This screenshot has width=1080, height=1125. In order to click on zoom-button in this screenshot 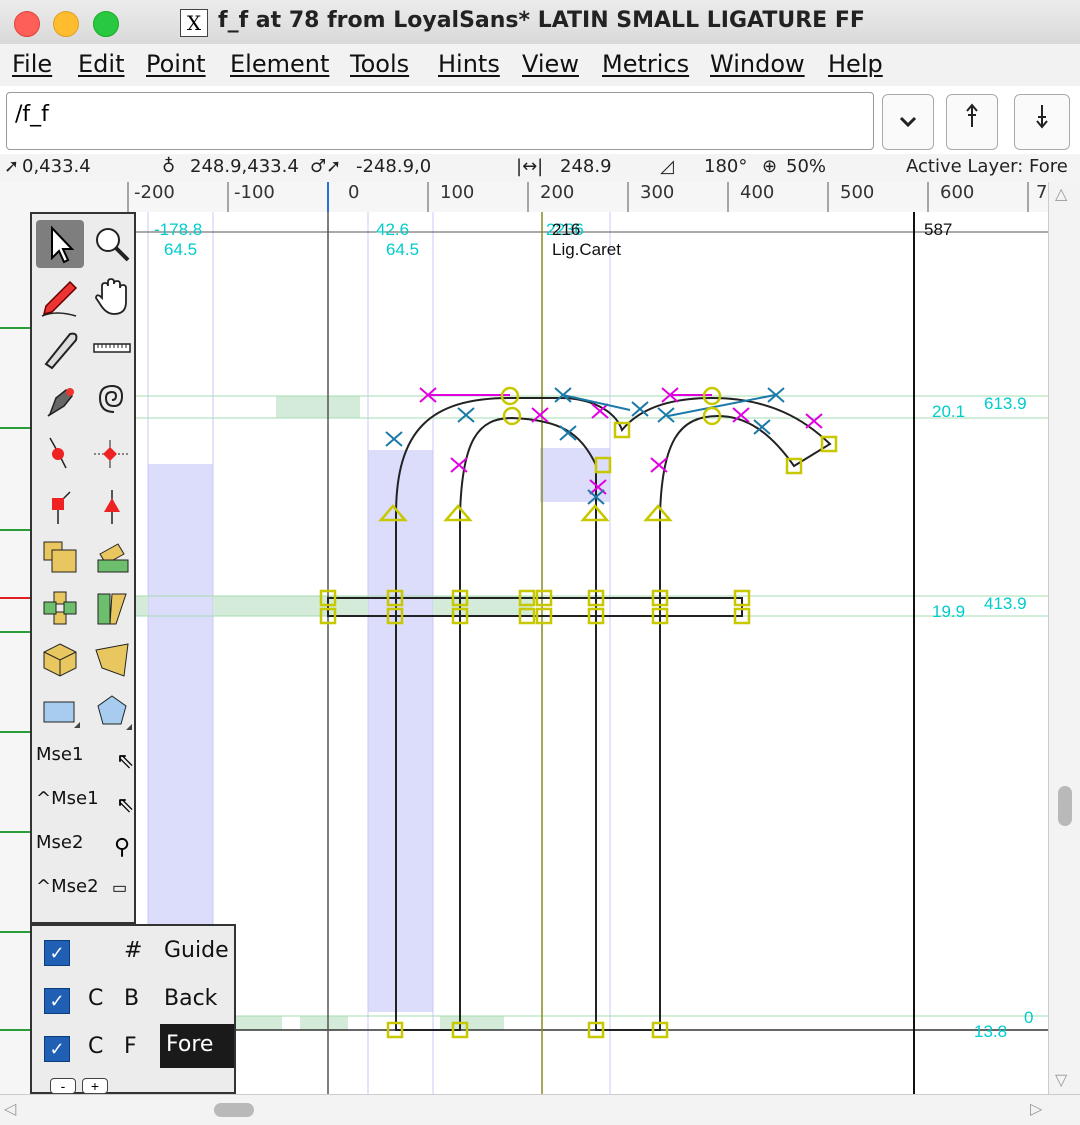, I will do `click(106, 24)`.